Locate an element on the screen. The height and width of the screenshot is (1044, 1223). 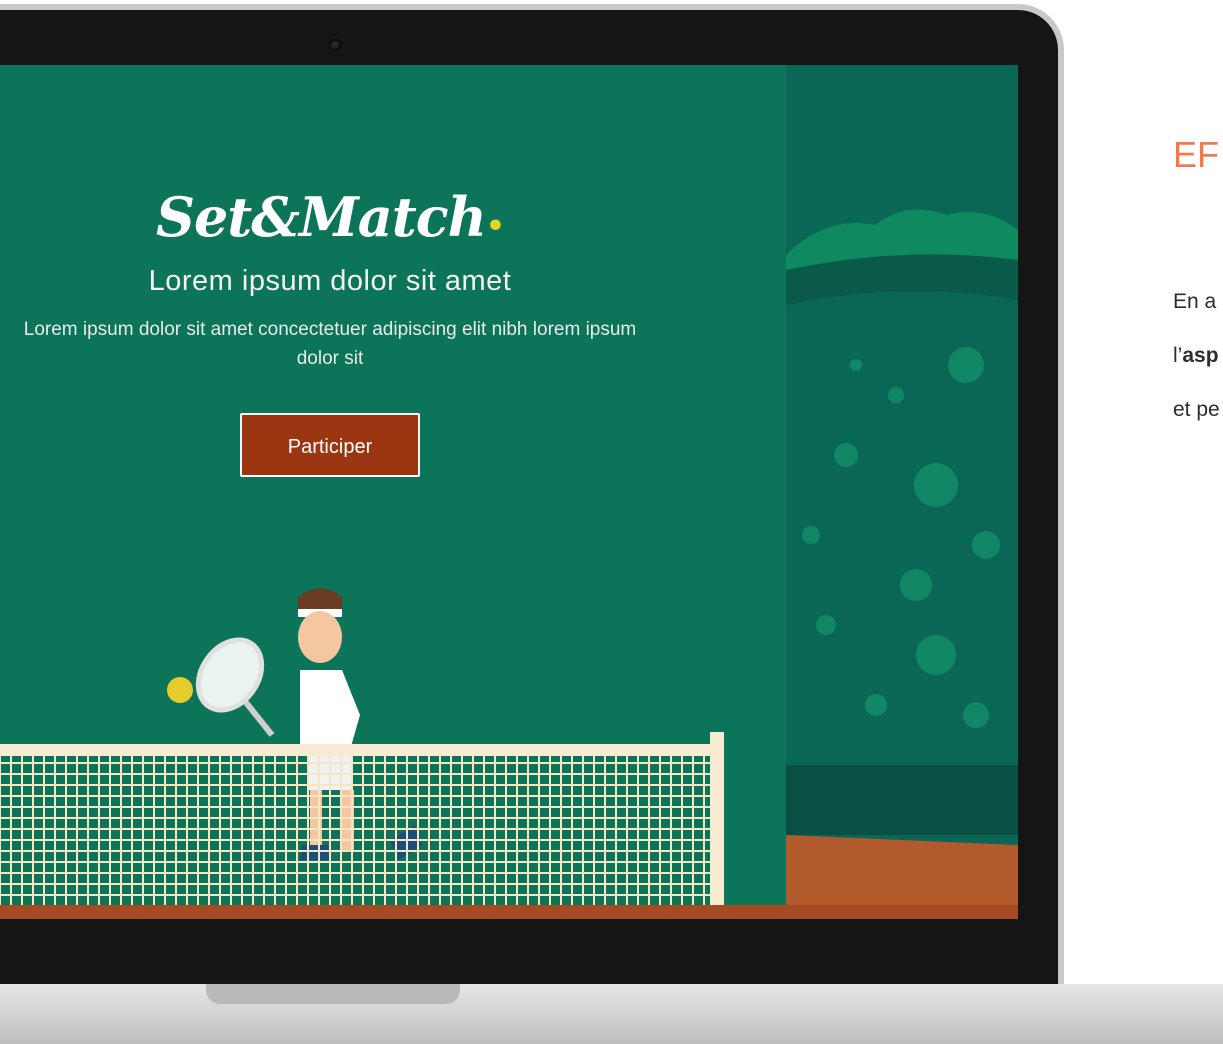
laptop-base is located at coordinates (611, 1014).